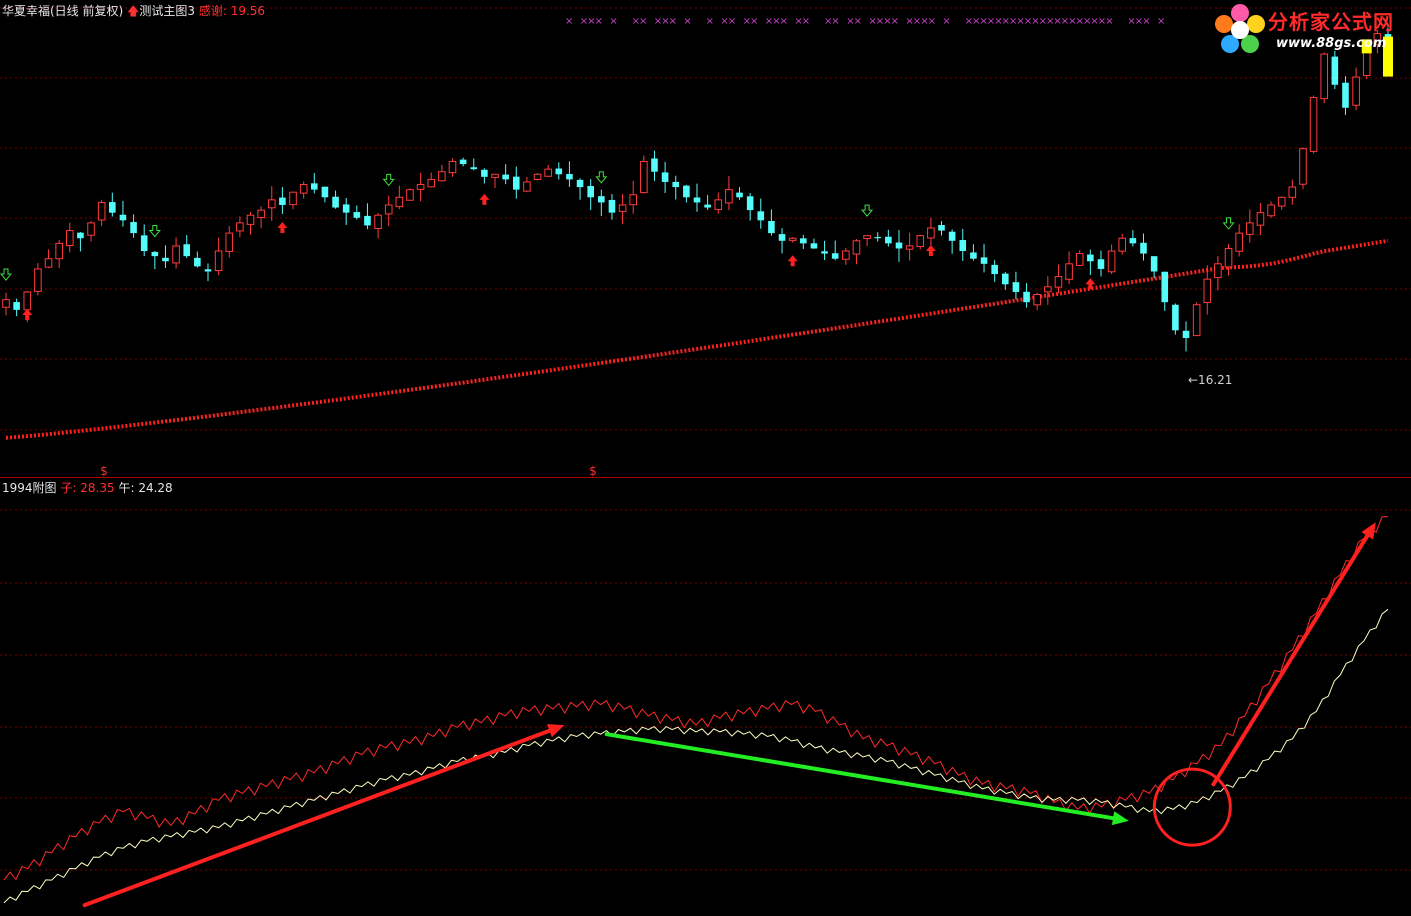 This screenshot has width=1411, height=916. What do you see at coordinates (133, 11) in the screenshot?
I see `up-arrow-icon: 🡅` at bounding box center [133, 11].